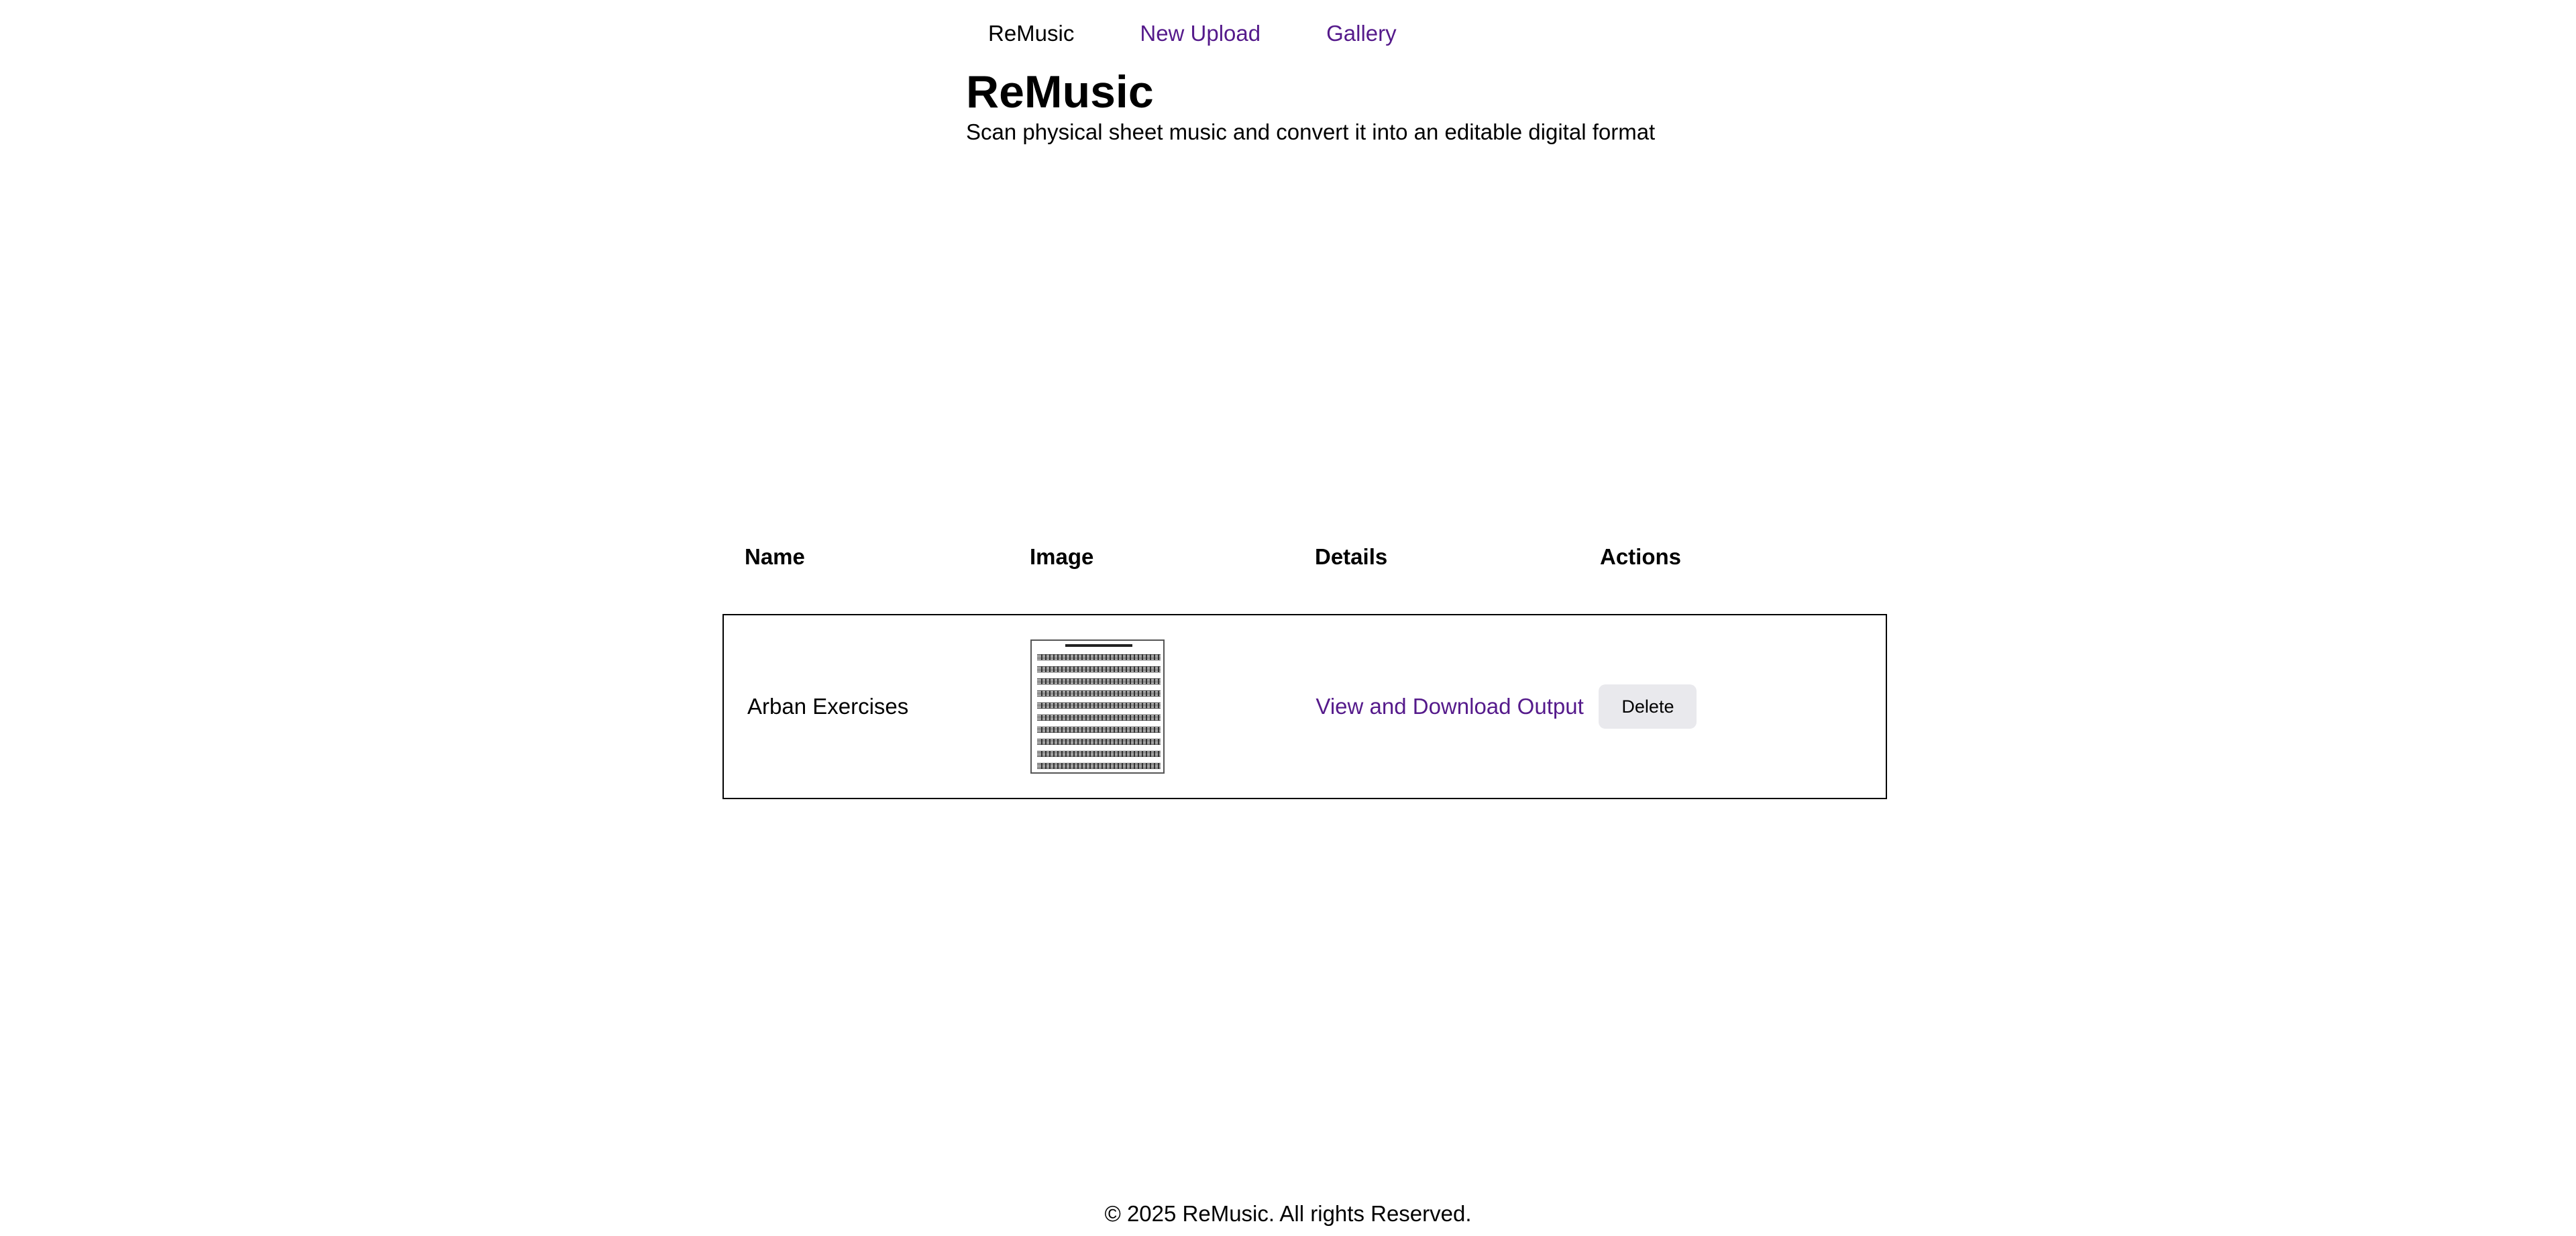  I want to click on column-header-details: Details, so click(1351, 556).